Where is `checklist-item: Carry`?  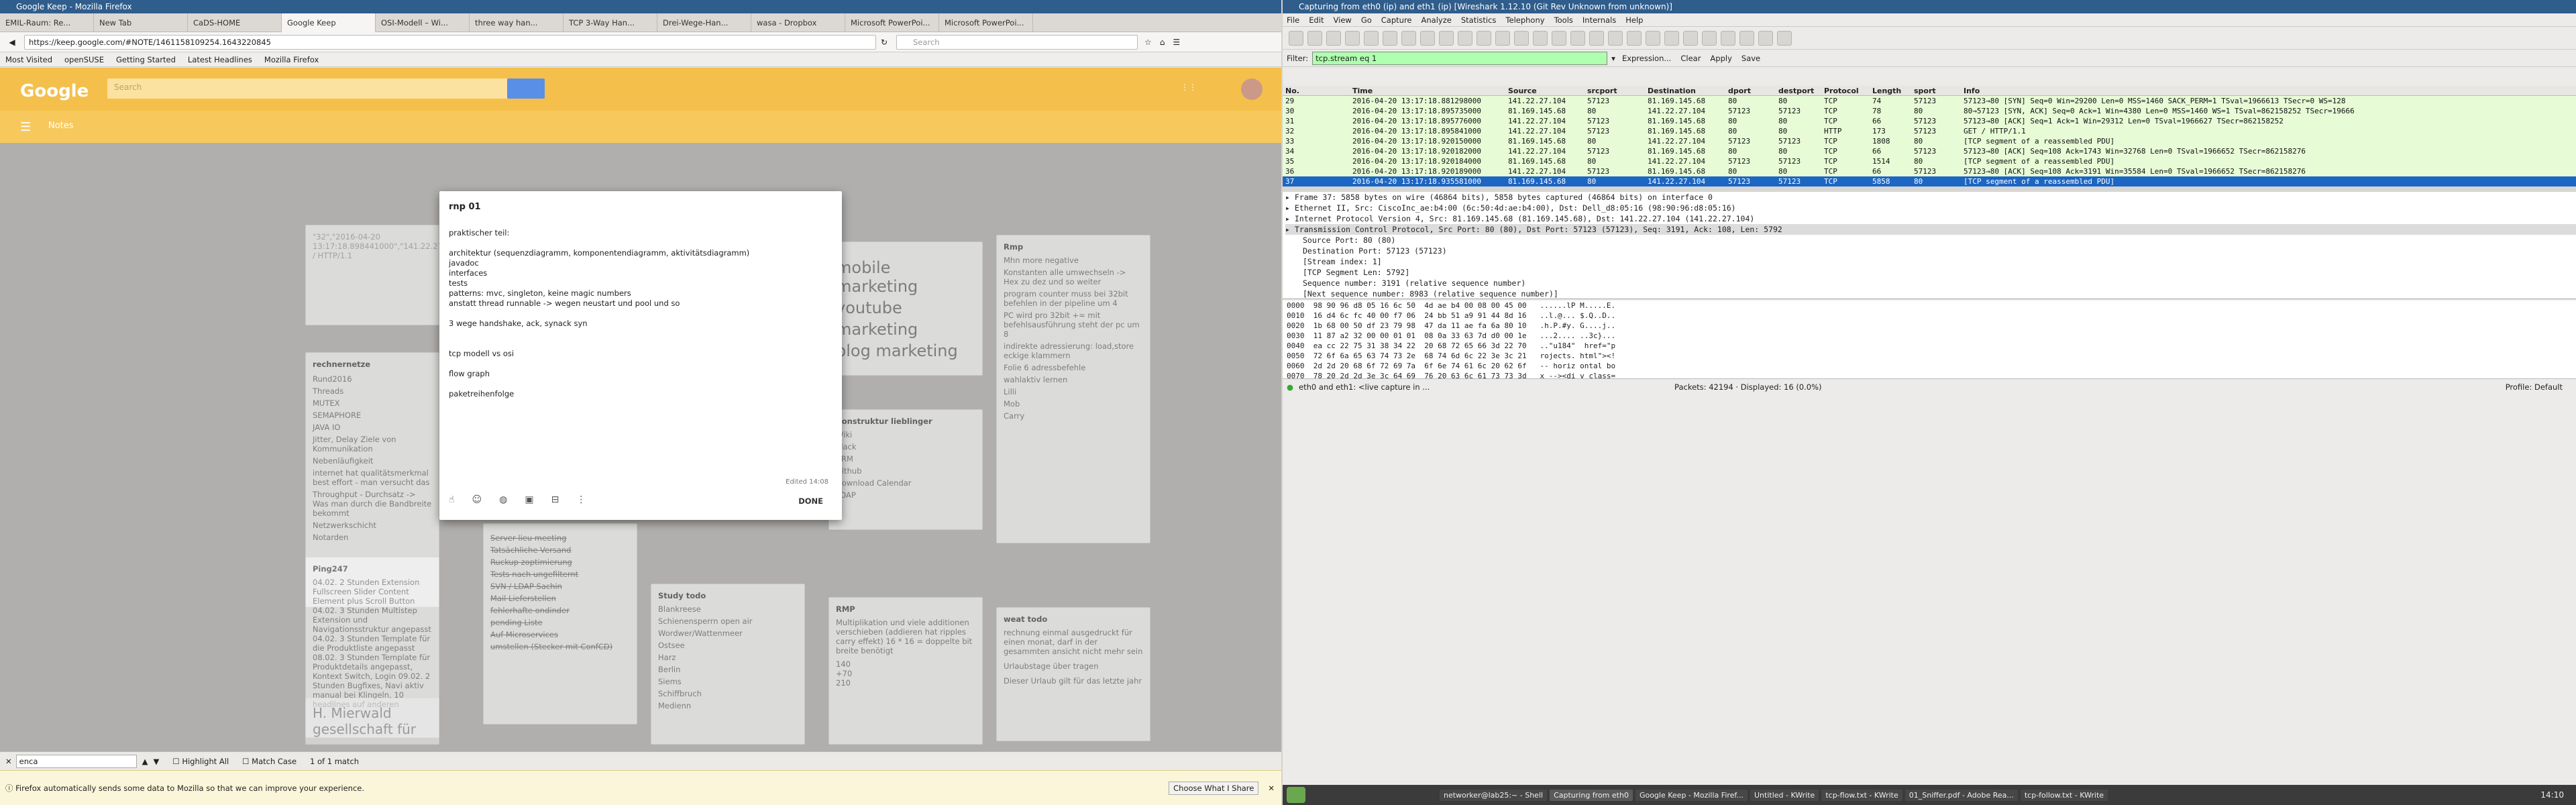
checklist-item: Carry is located at coordinates (1073, 416).